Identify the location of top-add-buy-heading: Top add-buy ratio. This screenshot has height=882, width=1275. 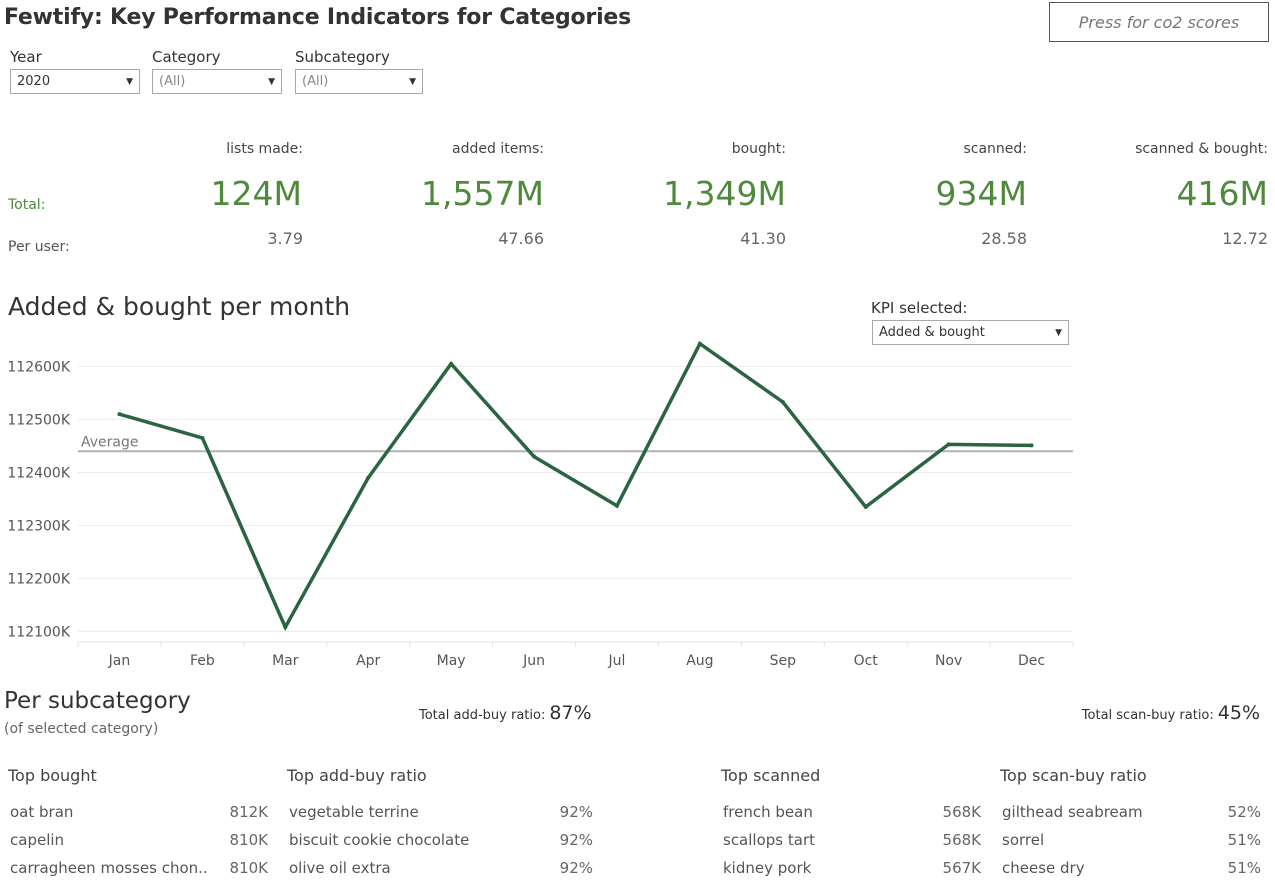
(357, 775).